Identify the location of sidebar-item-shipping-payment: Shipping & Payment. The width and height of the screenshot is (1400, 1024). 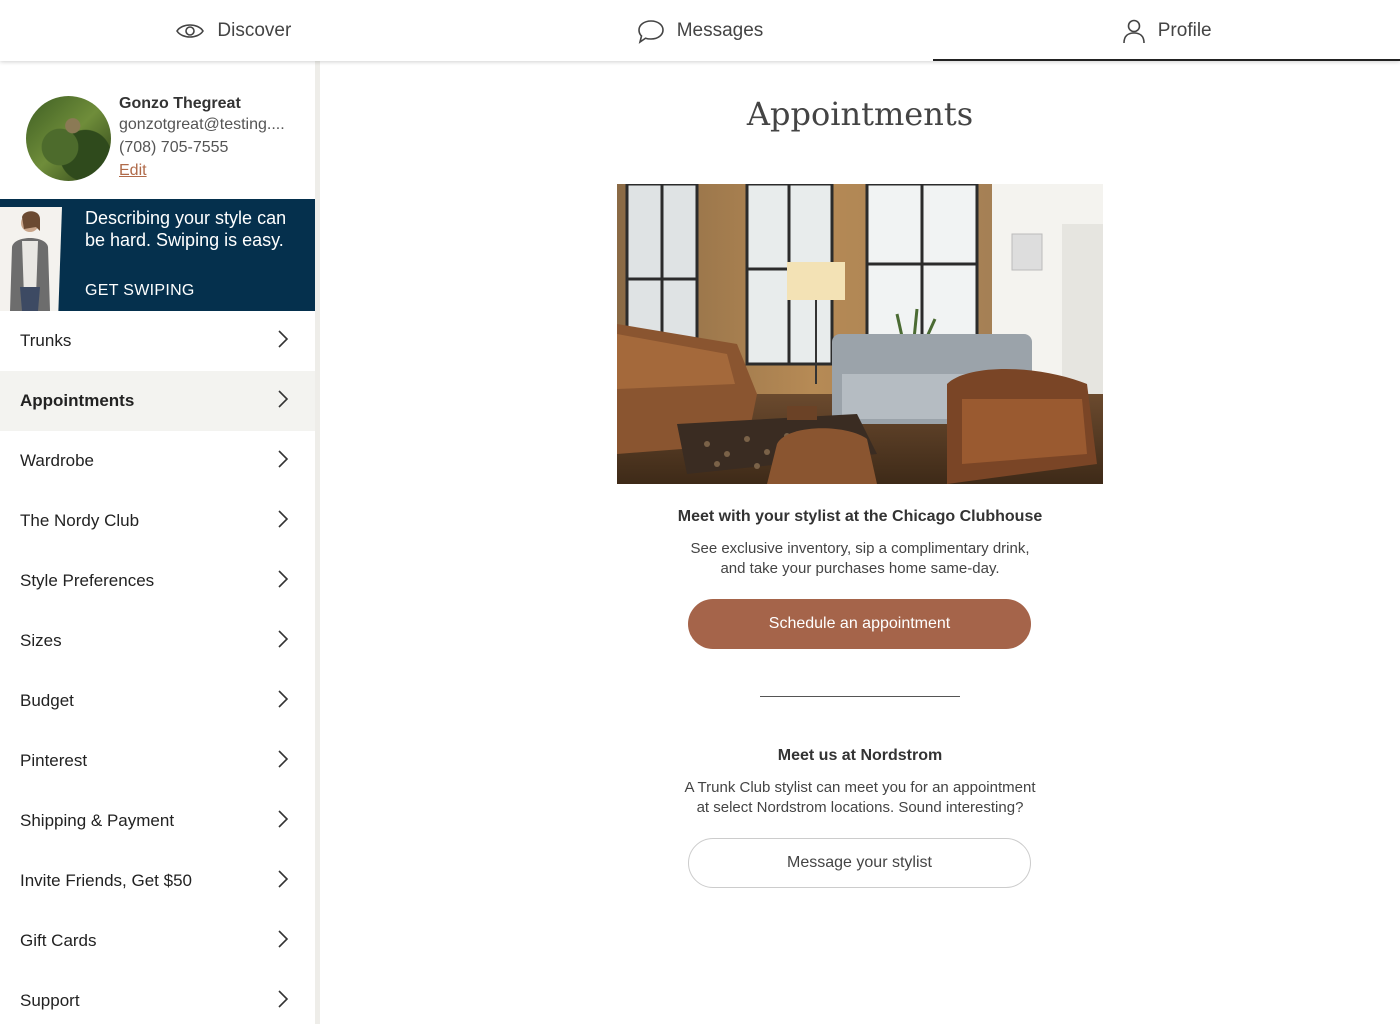
(157, 821).